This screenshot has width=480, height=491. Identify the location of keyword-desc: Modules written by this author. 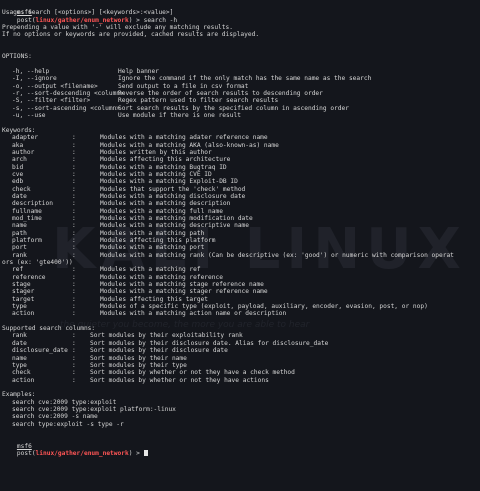
(156, 152).